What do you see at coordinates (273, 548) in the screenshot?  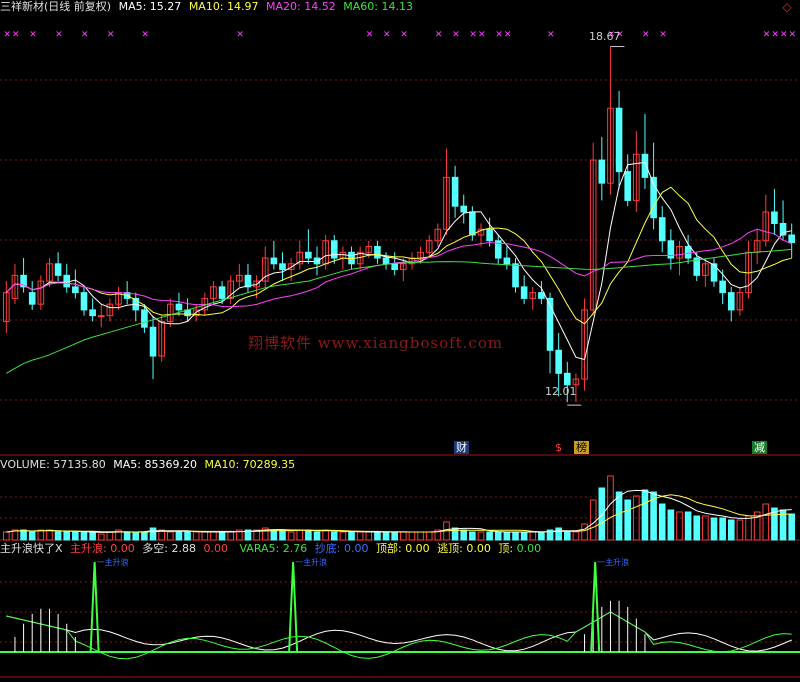 I see `vara5-label: VARA5: 2.76` at bounding box center [273, 548].